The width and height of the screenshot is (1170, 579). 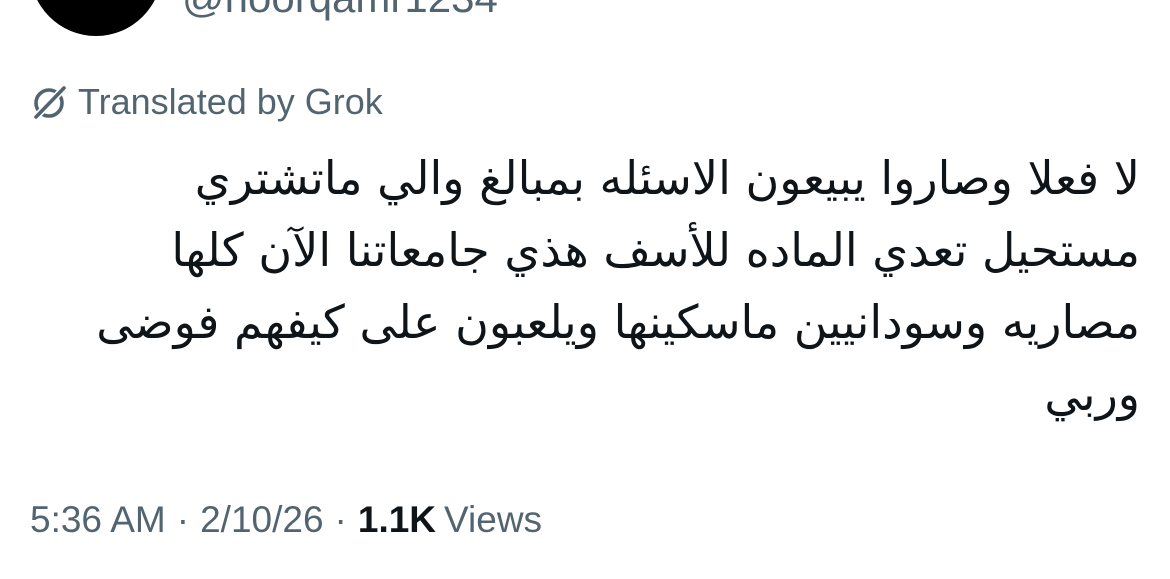 What do you see at coordinates (340, 11) in the screenshot?
I see `author-handle: @noorqamr1234` at bounding box center [340, 11].